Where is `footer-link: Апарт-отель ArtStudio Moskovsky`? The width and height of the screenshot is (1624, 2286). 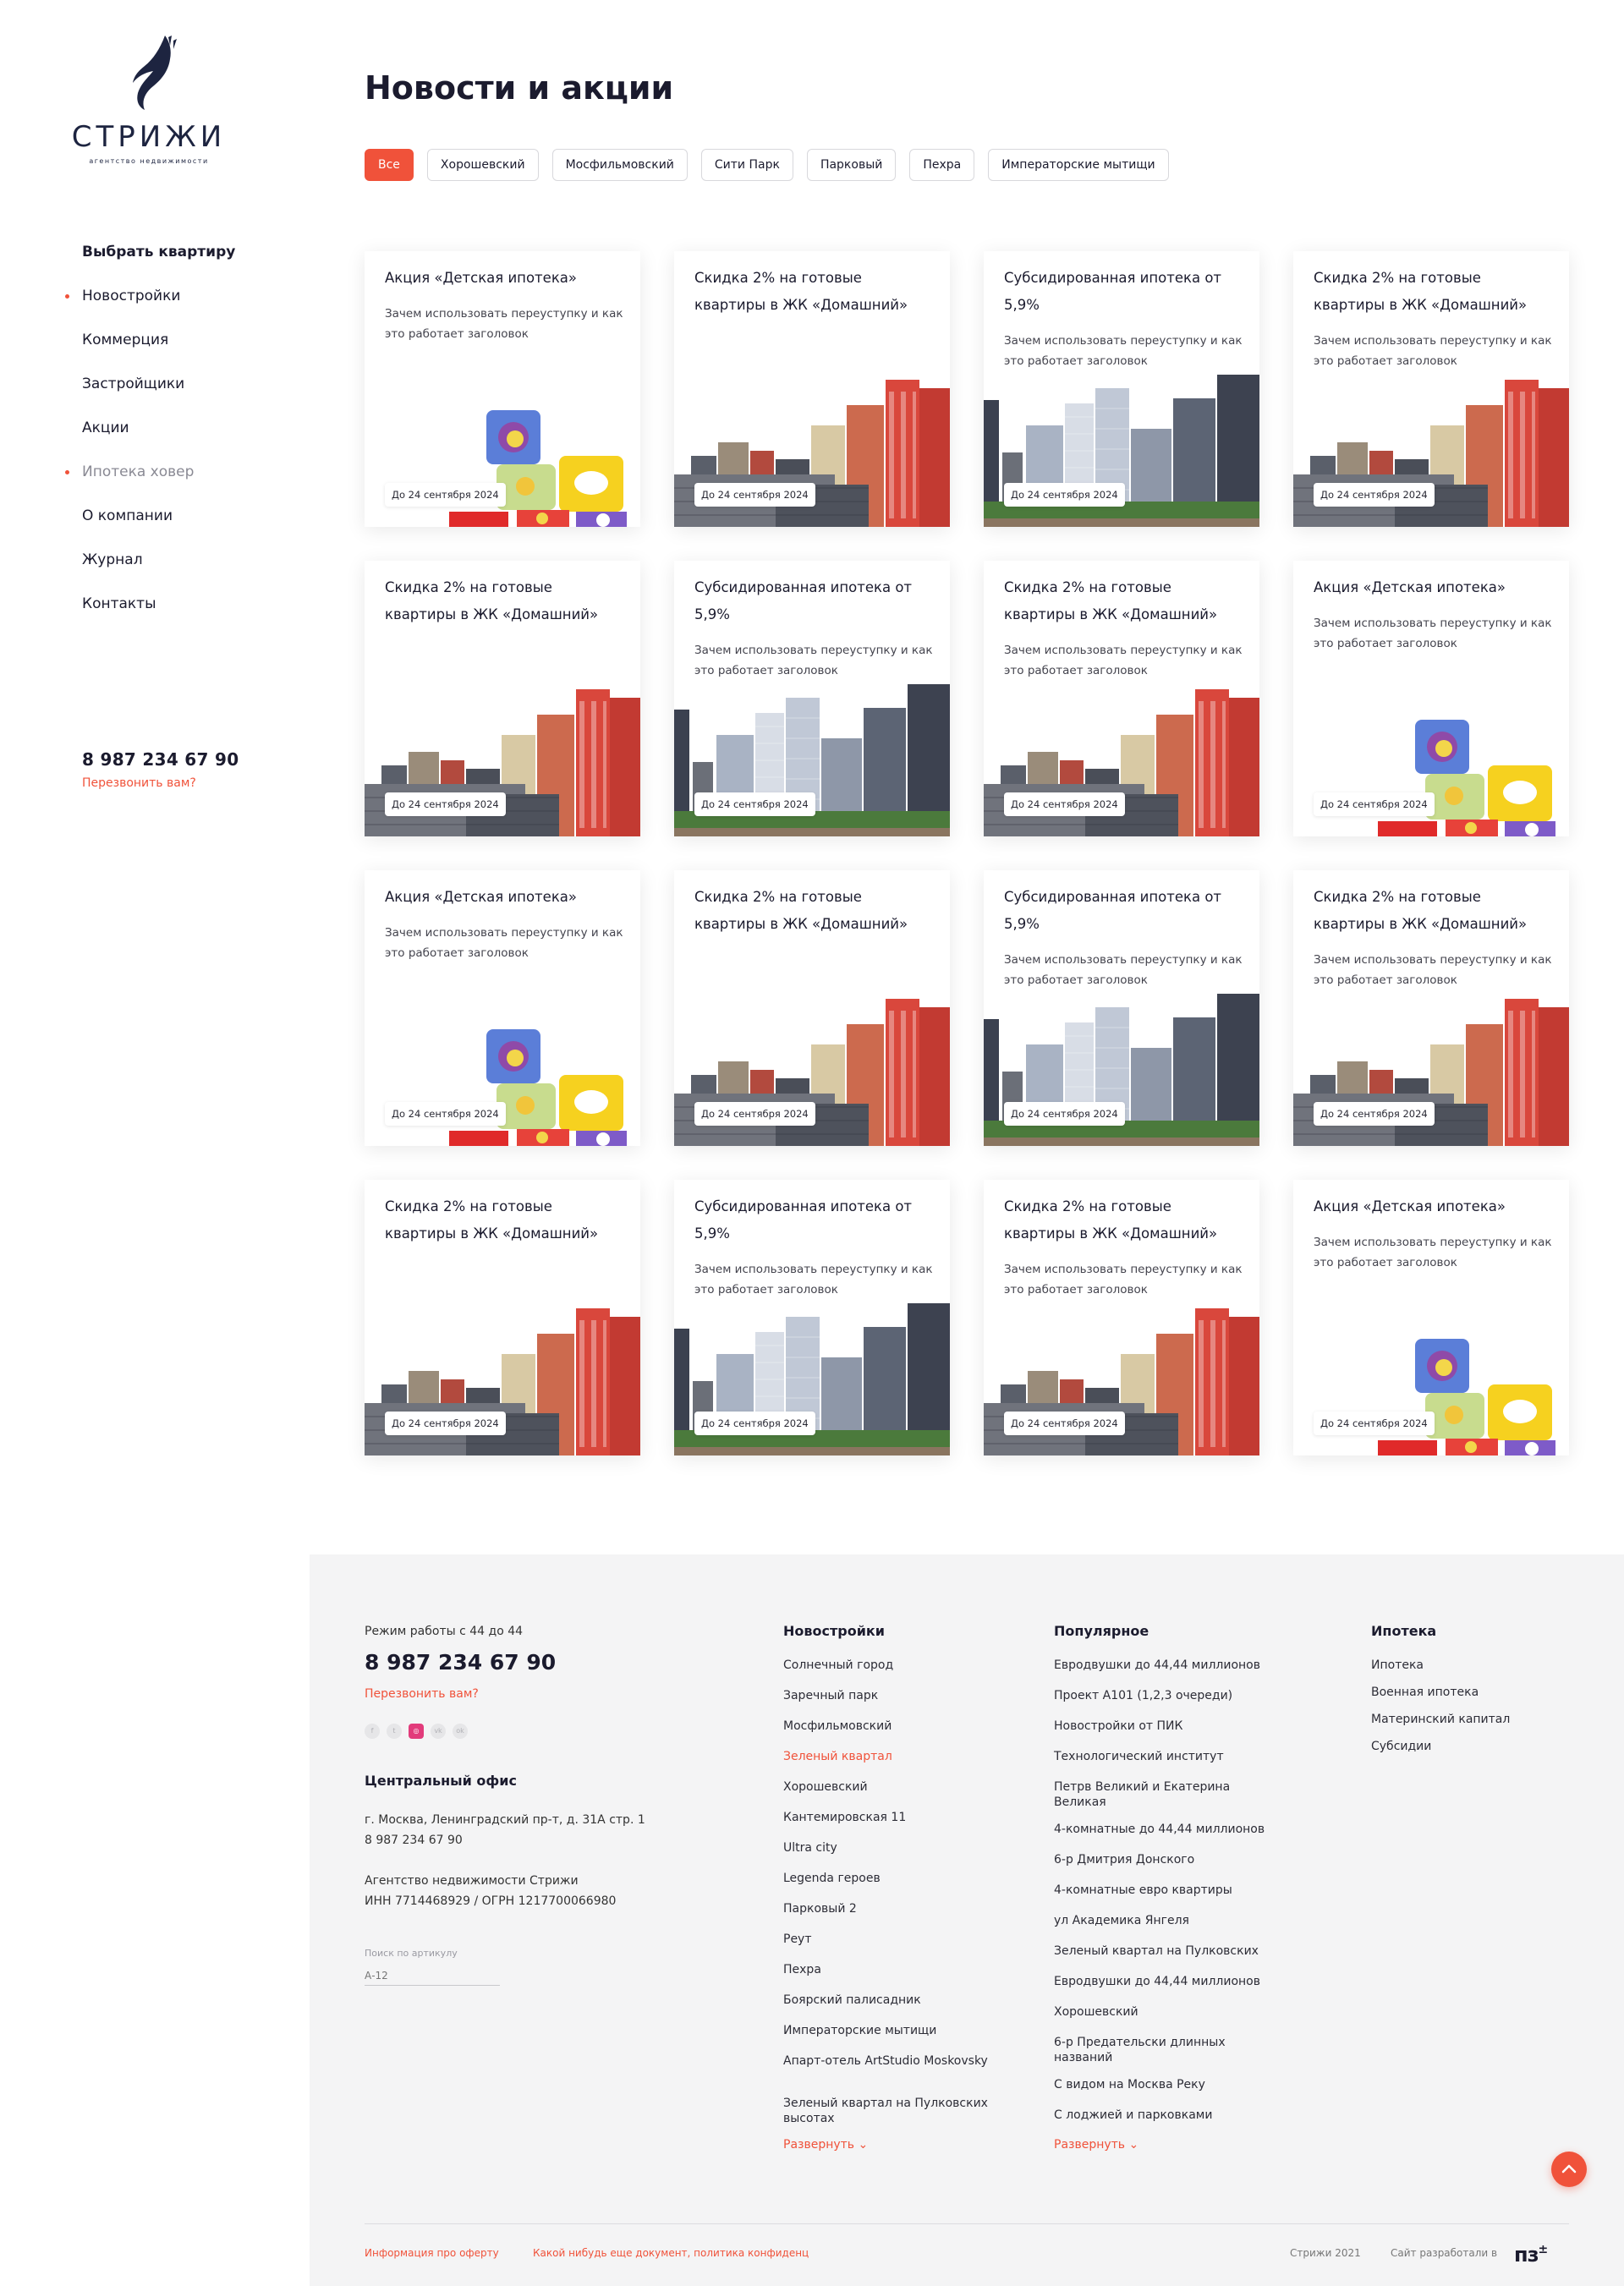
footer-link: Апарт-отель ArtStudio Moskovsky is located at coordinates (889, 2074).